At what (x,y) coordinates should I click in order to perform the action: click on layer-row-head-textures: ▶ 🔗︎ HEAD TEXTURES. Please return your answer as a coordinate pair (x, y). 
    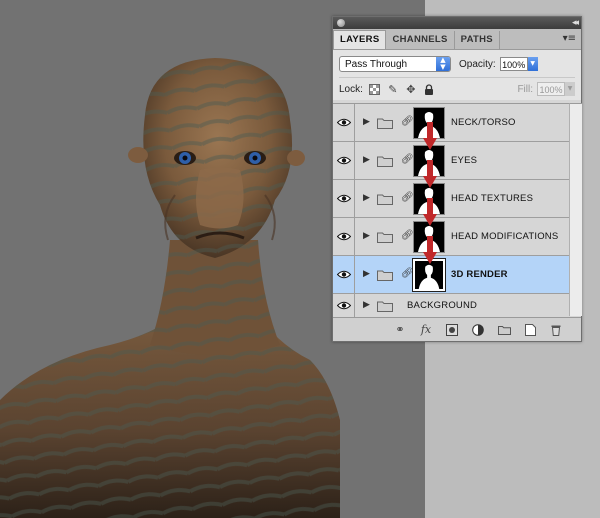
    Looking at the image, I should click on (451, 199).